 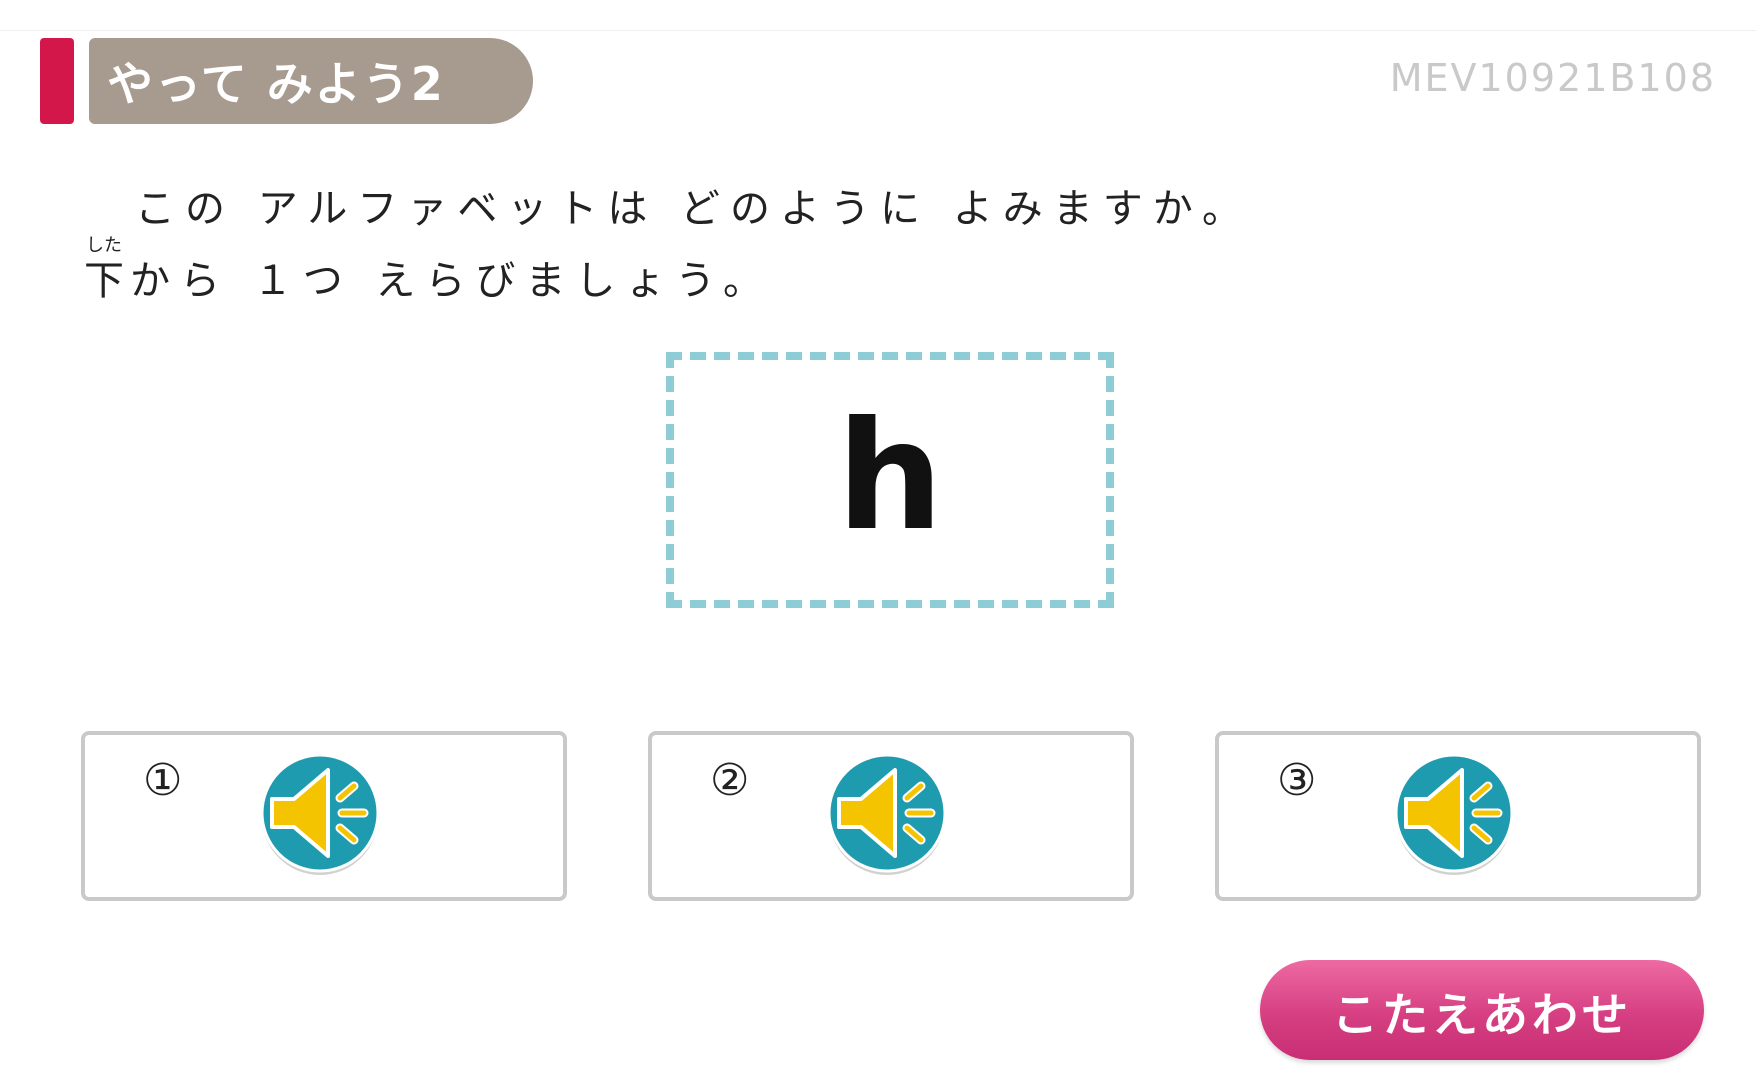 I want to click on alphabet-letter: h, so click(x=890, y=477).